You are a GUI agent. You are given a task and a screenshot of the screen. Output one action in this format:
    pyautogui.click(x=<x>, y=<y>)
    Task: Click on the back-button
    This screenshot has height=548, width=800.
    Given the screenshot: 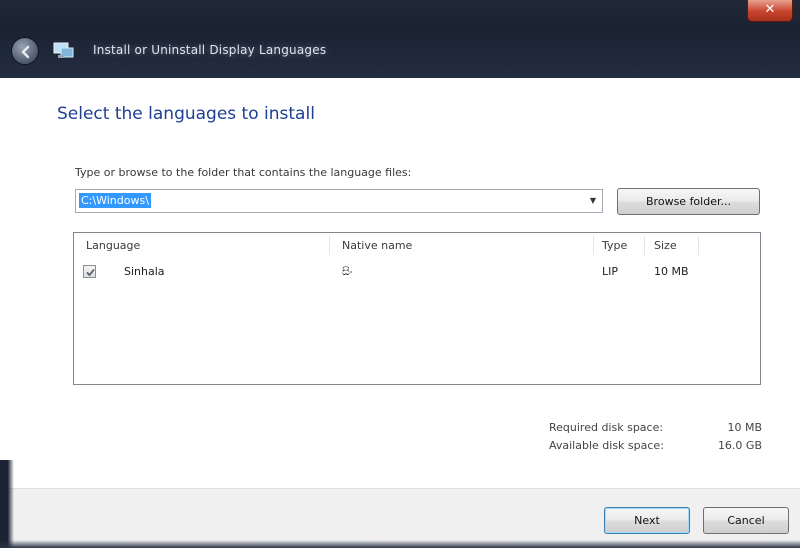 What is the action you would take?
    pyautogui.click(x=25, y=51)
    